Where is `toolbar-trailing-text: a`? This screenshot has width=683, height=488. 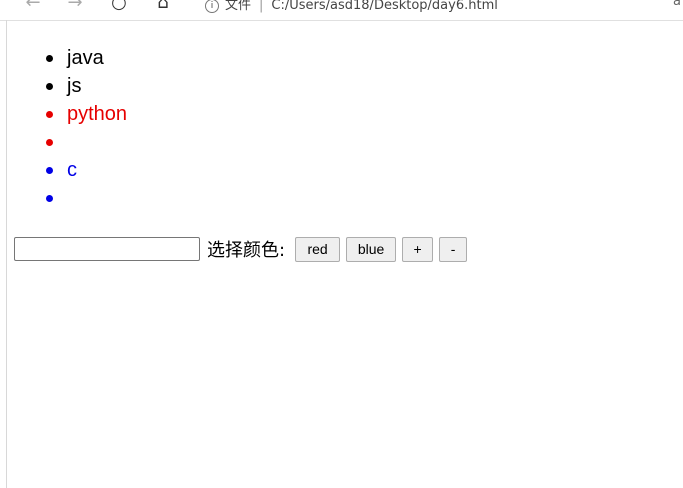 toolbar-trailing-text: a is located at coordinates (677, 4).